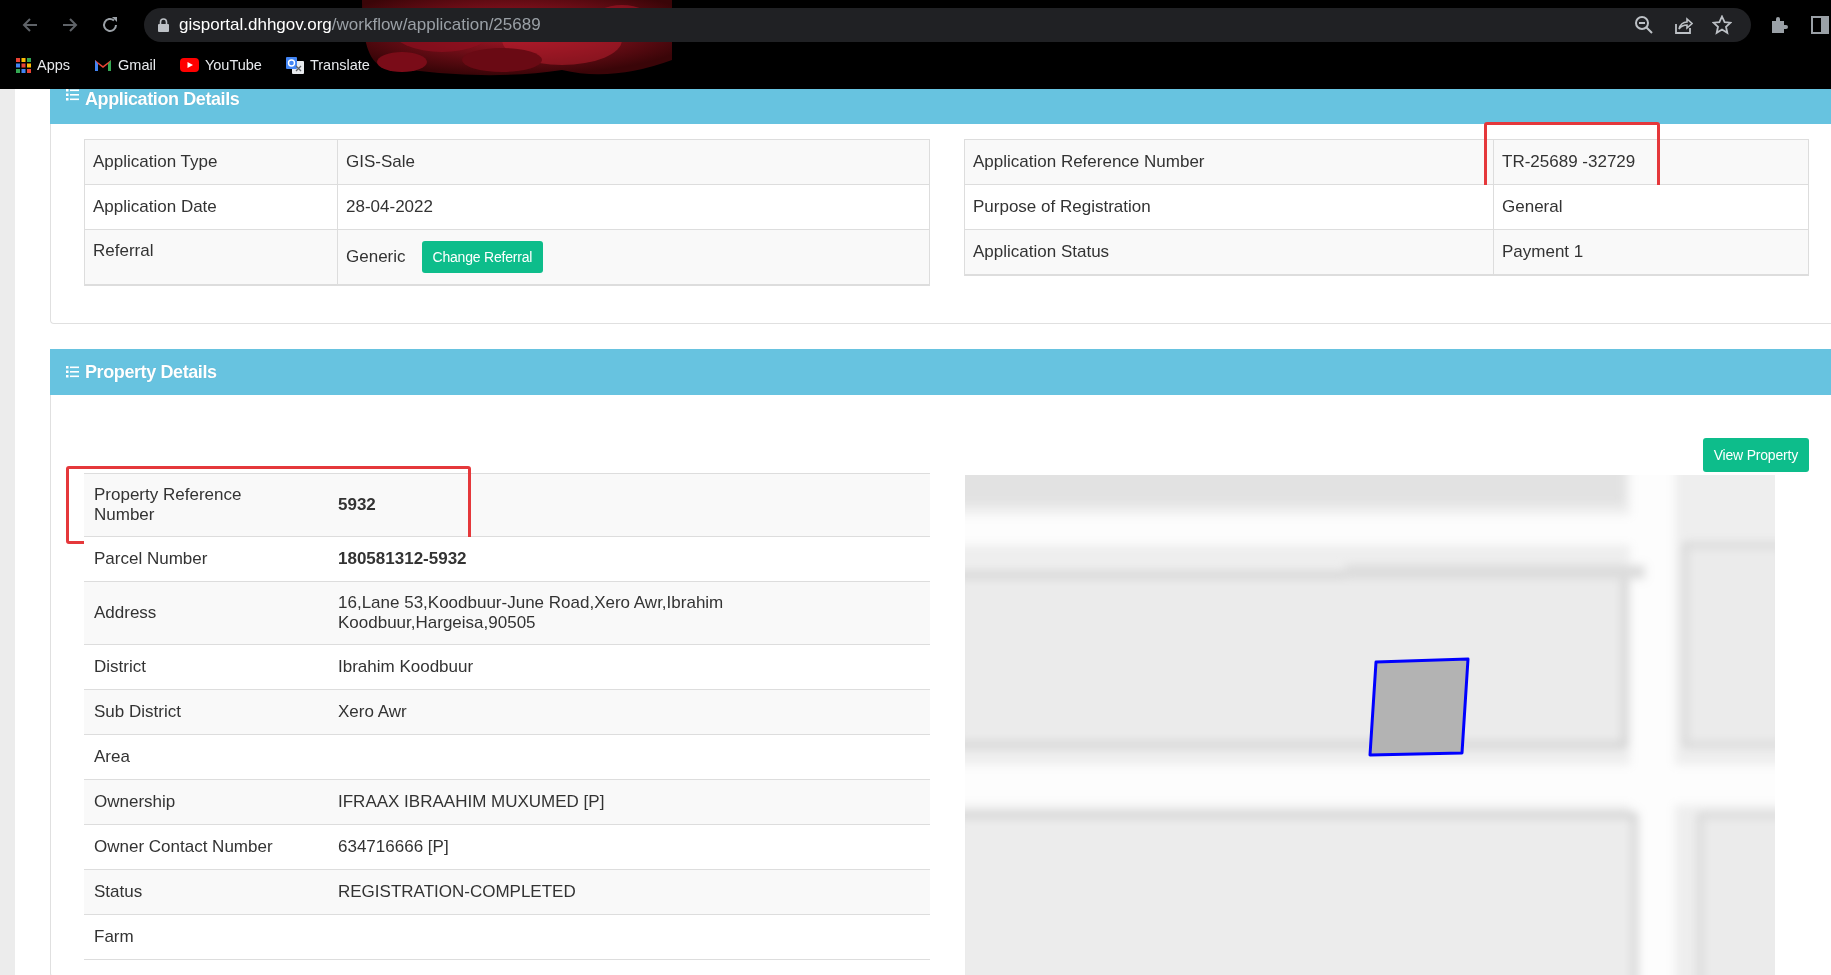 The image size is (1831, 975). I want to click on bookmark: Gmail, so click(125, 65).